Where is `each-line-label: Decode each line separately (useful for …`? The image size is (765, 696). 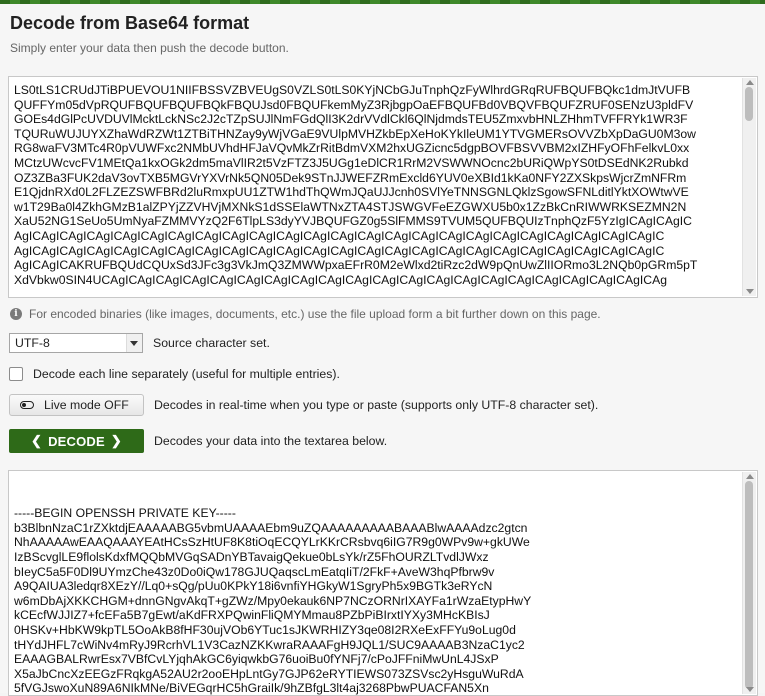
each-line-label: Decode each line separately (useful for … is located at coordinates (186, 374).